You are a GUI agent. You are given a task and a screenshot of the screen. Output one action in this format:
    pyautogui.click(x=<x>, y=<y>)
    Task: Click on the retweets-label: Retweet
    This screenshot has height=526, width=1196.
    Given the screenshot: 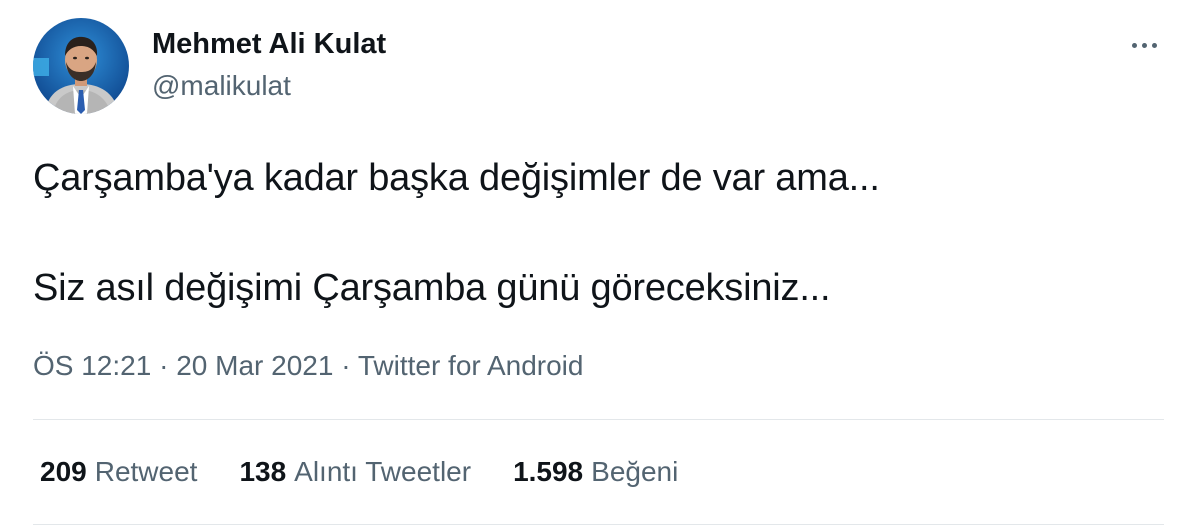 What is the action you would take?
    pyautogui.click(x=146, y=471)
    